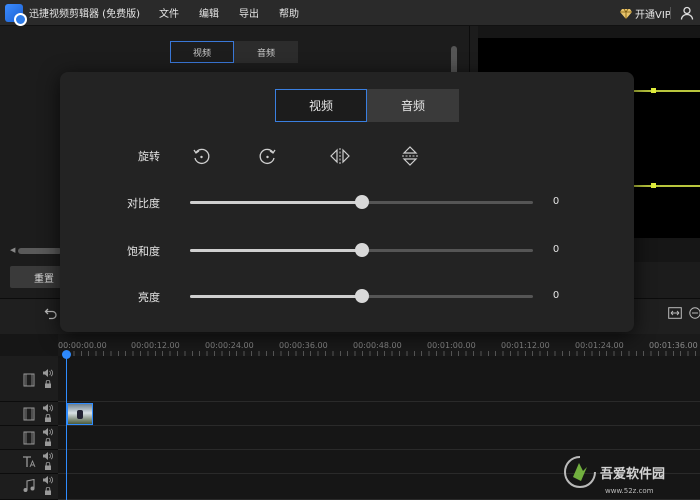 The height and width of the screenshot is (500, 700). Describe the element at coordinates (629, 491) in the screenshot. I see `watermark-url: www.52z.com` at that location.